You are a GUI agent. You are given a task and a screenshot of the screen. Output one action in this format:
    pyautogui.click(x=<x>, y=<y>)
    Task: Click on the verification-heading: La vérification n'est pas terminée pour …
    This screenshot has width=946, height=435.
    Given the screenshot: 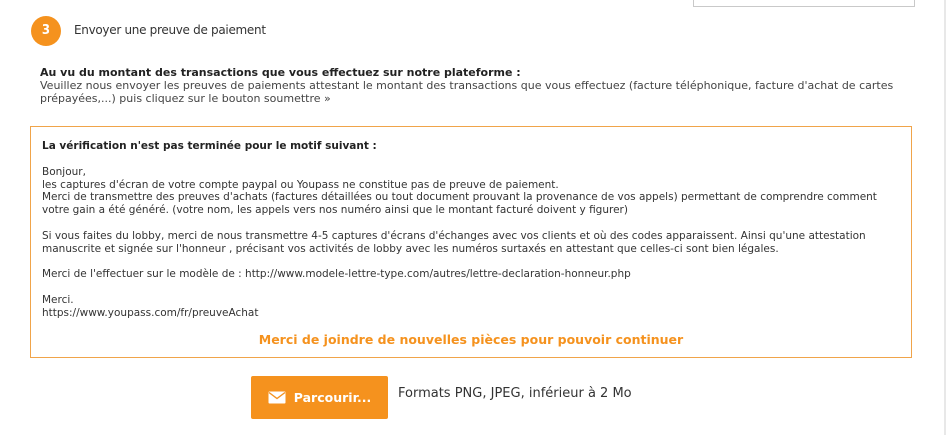 What is the action you would take?
    pyautogui.click(x=209, y=146)
    